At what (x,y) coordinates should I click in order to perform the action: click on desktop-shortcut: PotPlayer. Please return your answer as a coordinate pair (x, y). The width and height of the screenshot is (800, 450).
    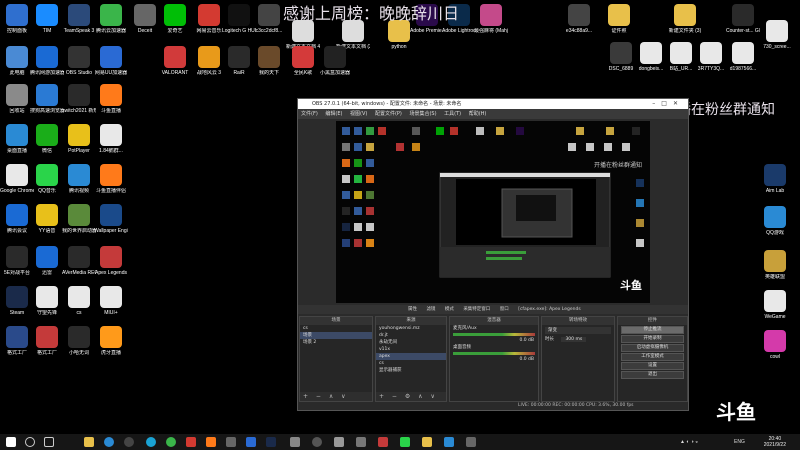
    Looking at the image, I should click on (79, 139).